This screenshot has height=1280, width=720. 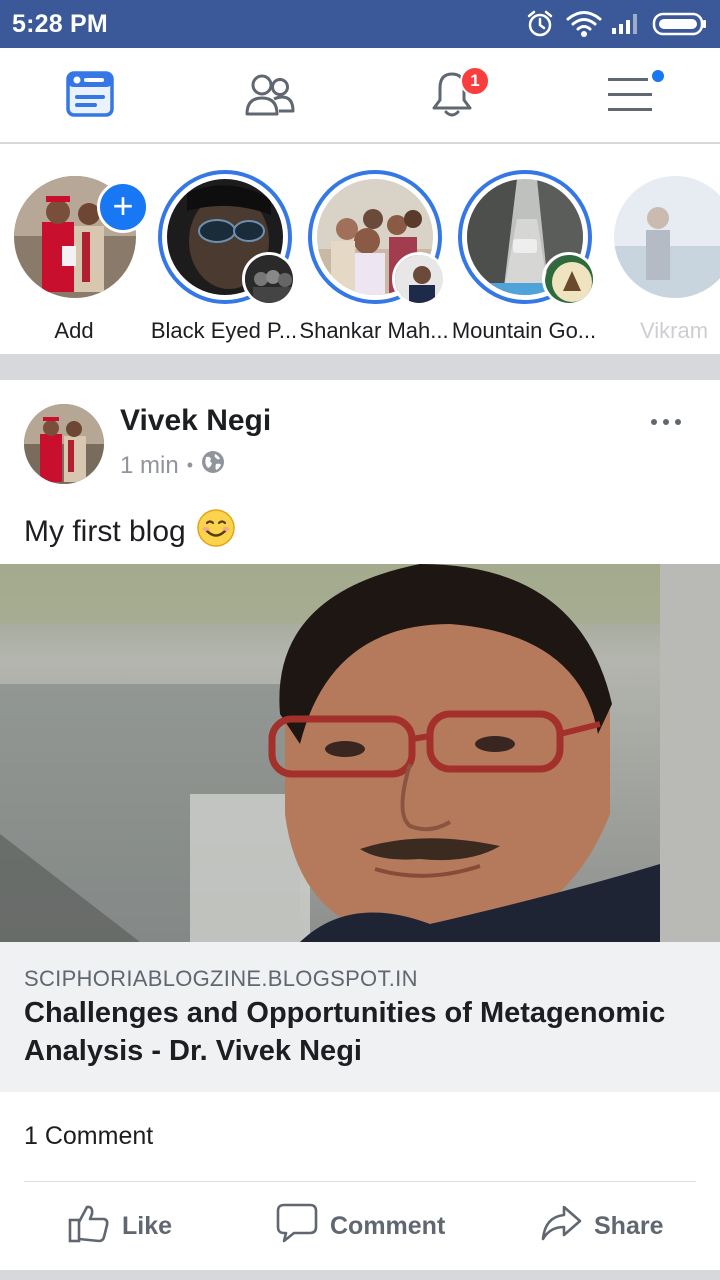 I want to click on share-arrow-icon, so click(x=561, y=1226).